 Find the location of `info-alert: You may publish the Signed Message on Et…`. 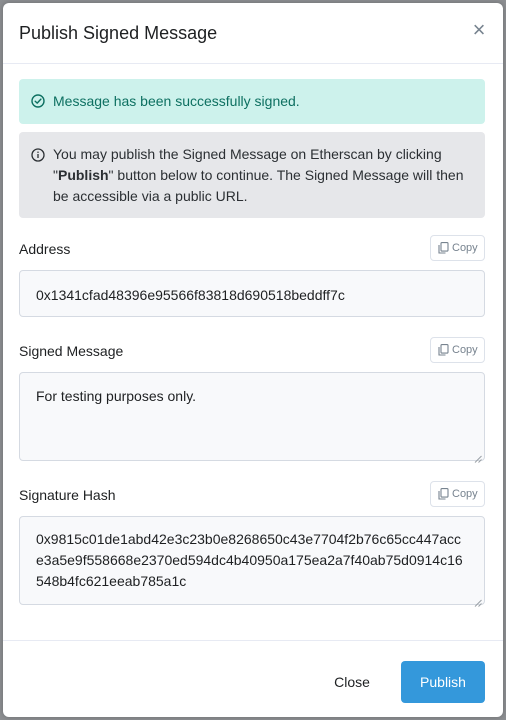

info-alert: You may publish the Signed Message on Et… is located at coordinates (252, 175).